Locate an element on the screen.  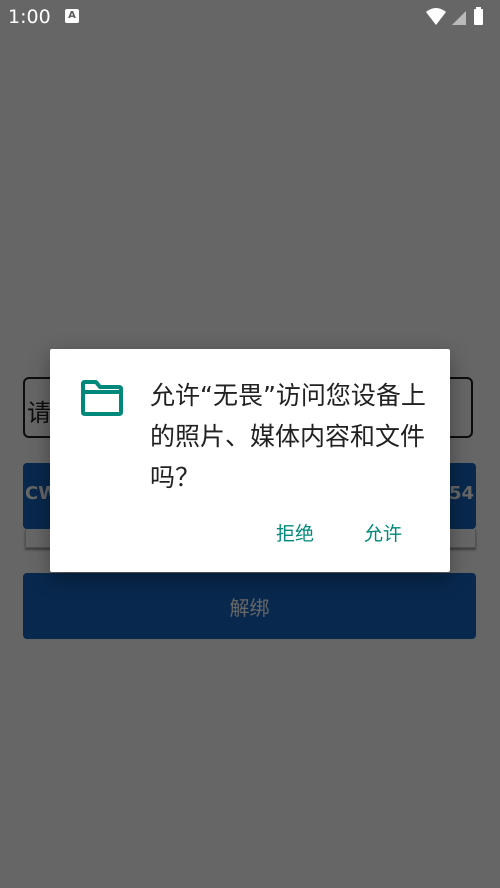
signal-icon is located at coordinates (459, 18).